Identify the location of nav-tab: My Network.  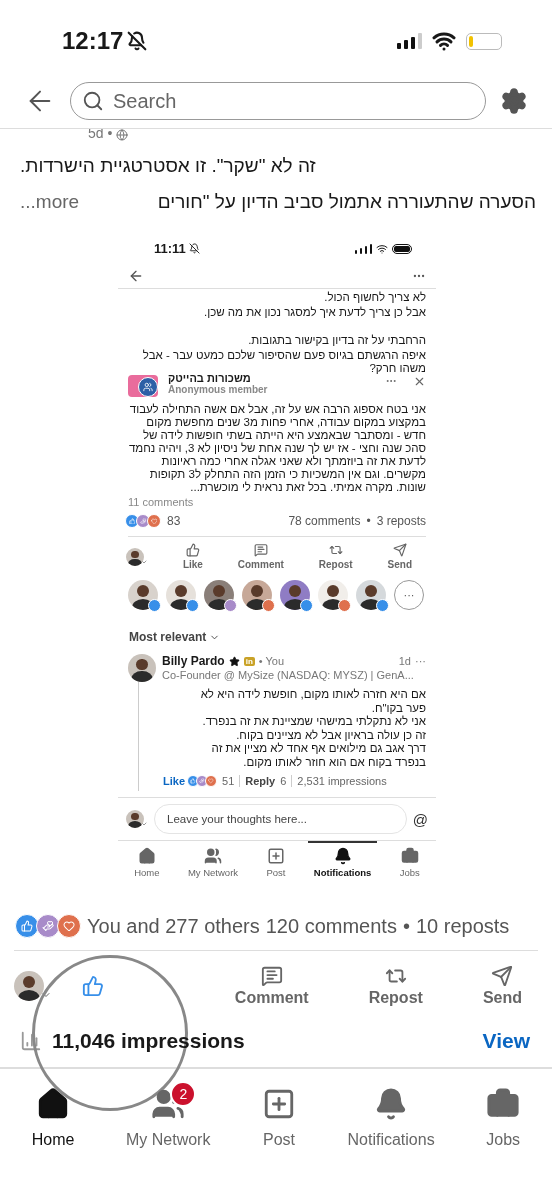
(213, 861).